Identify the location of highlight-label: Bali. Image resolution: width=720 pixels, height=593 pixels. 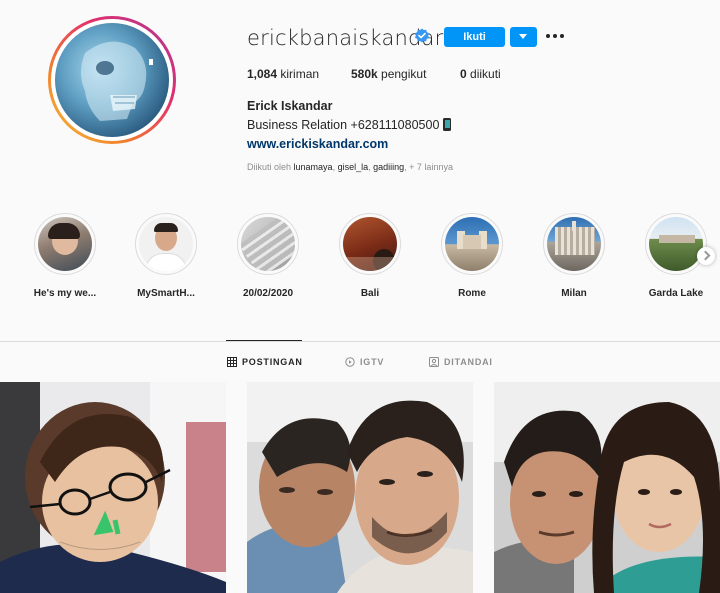
(370, 293).